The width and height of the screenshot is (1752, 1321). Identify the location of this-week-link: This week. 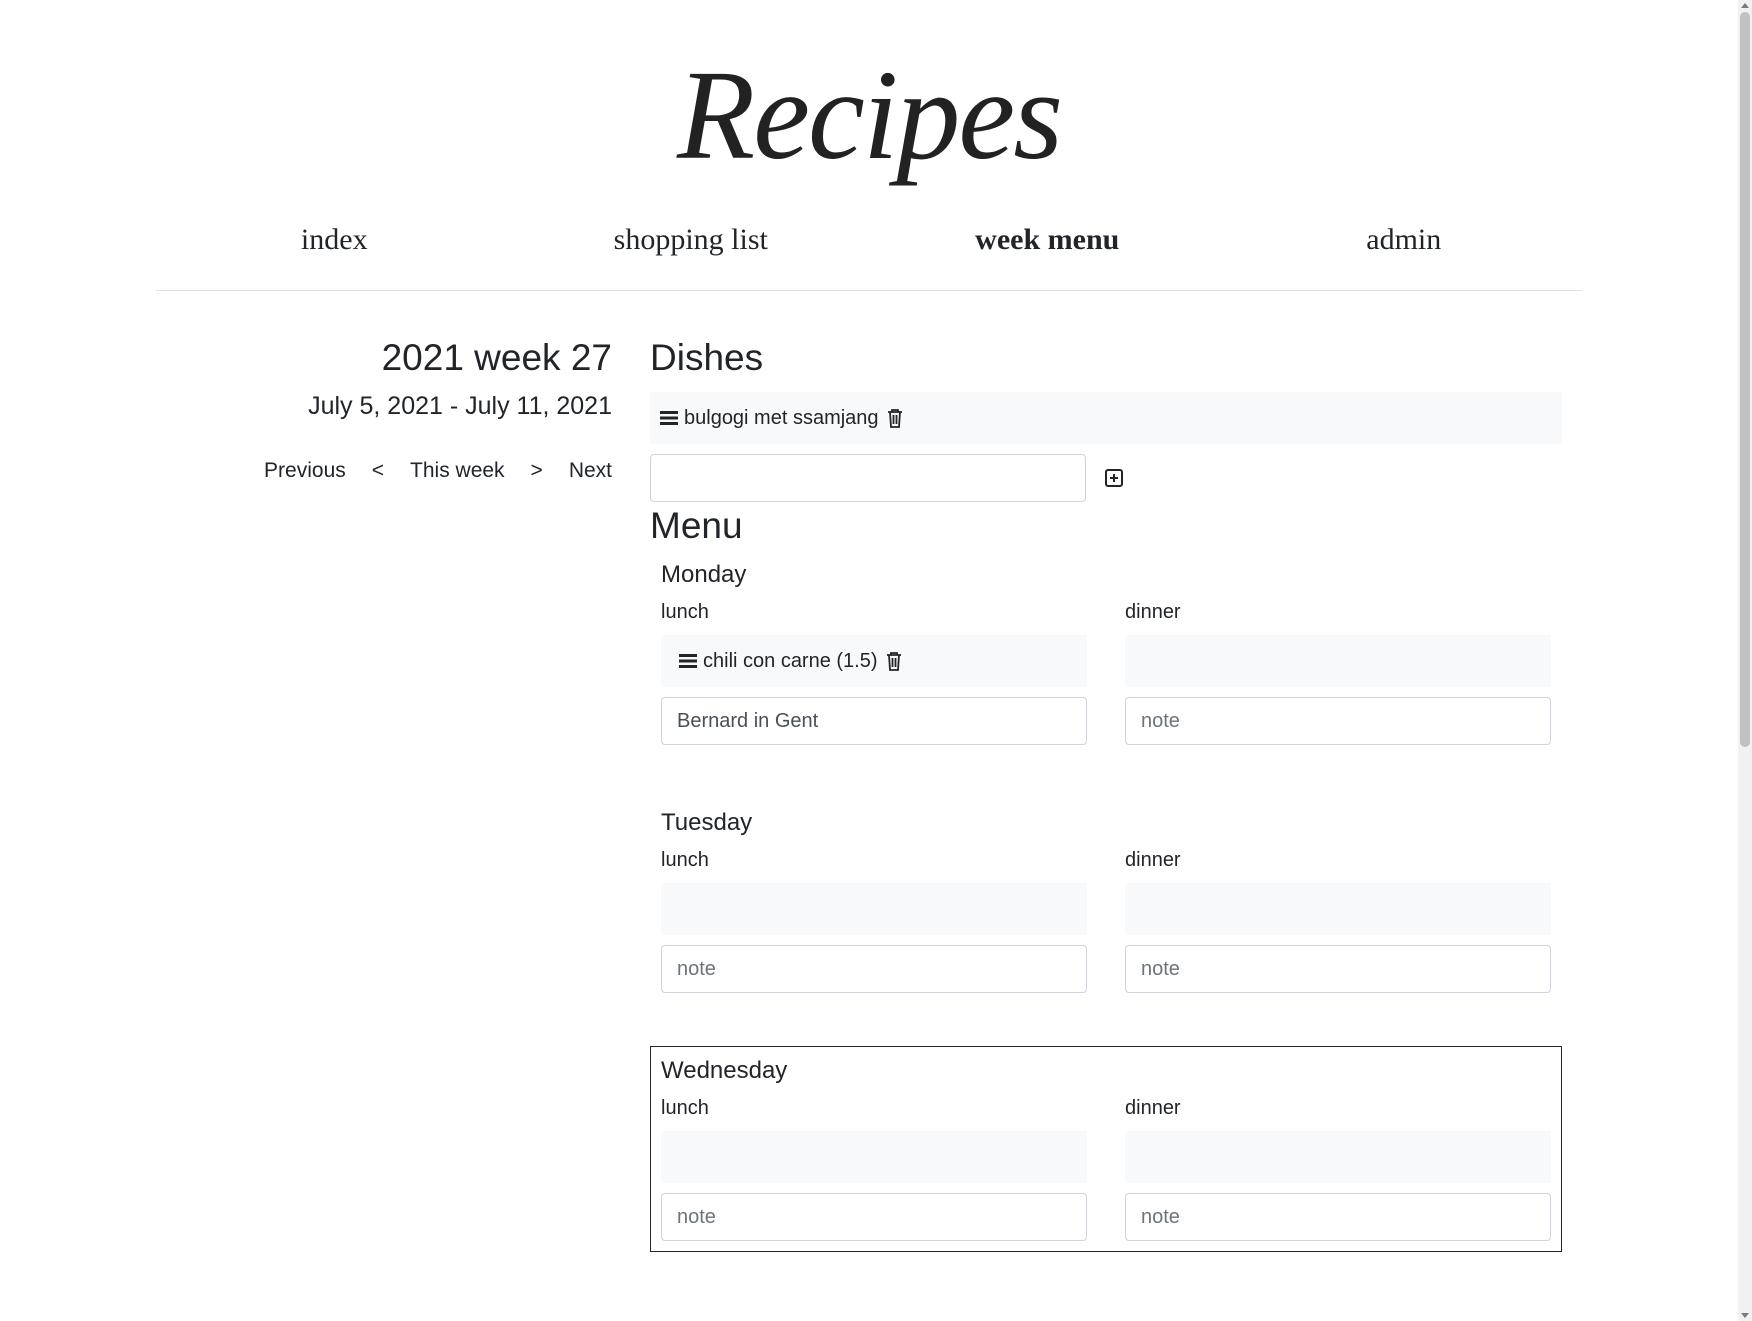
(457, 471).